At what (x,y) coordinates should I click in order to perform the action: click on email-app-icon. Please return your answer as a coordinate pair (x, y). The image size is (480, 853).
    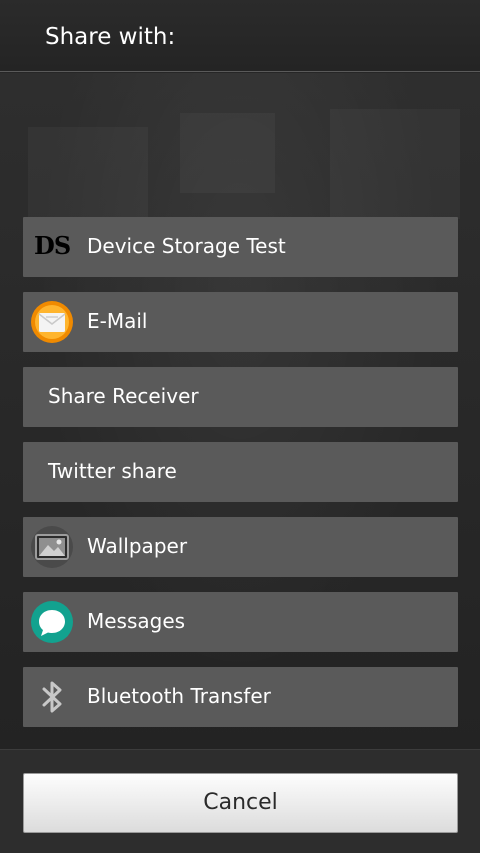
    Looking at the image, I should click on (52, 322).